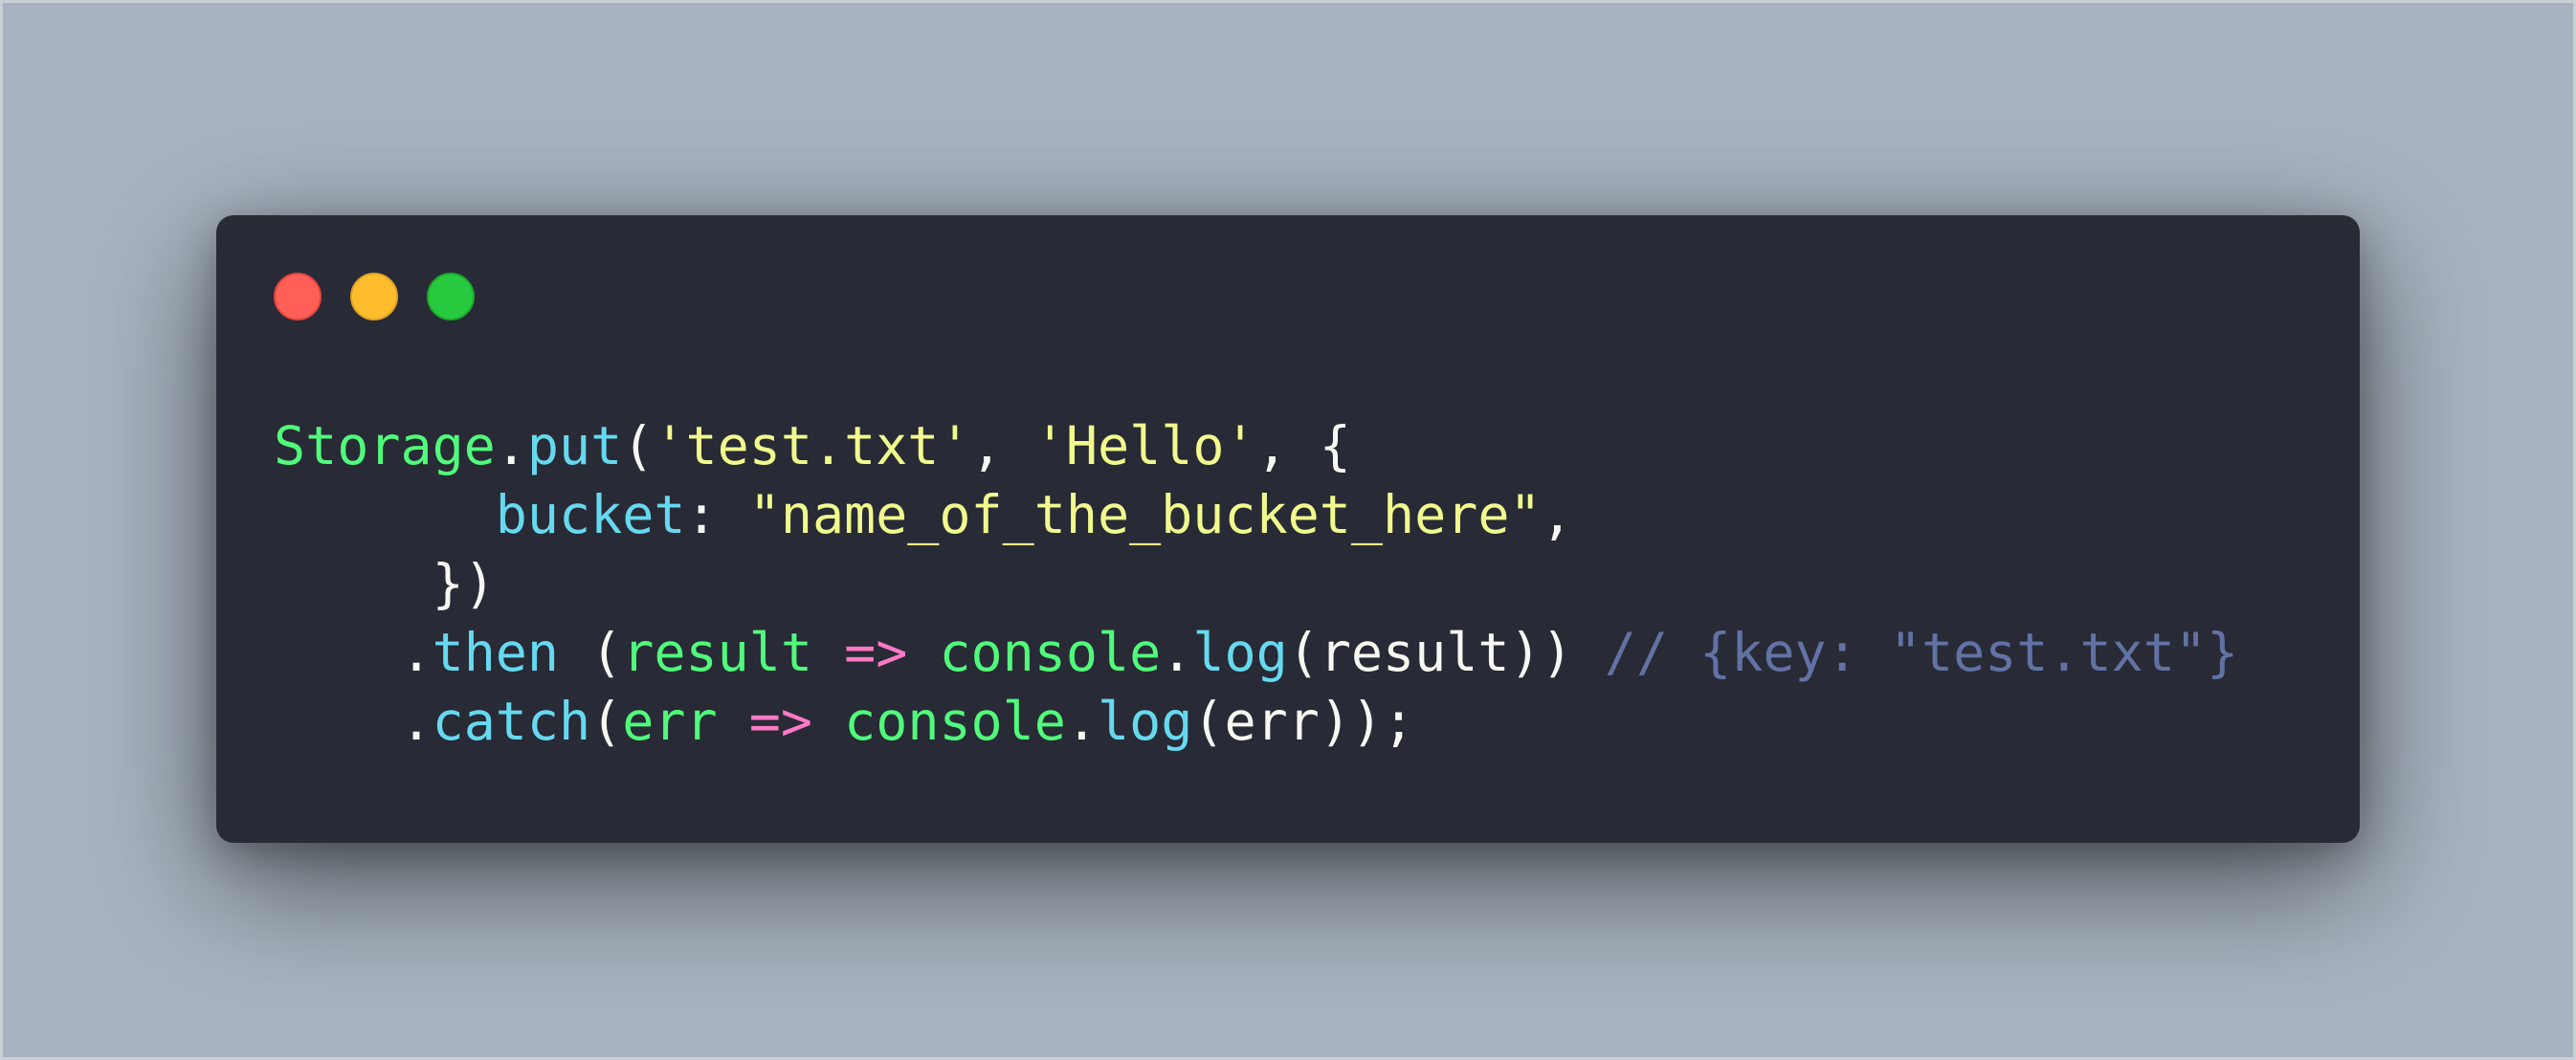 The image size is (2576, 1060). Describe the element at coordinates (1303, 446) in the screenshot. I see `code-token: , {` at that location.